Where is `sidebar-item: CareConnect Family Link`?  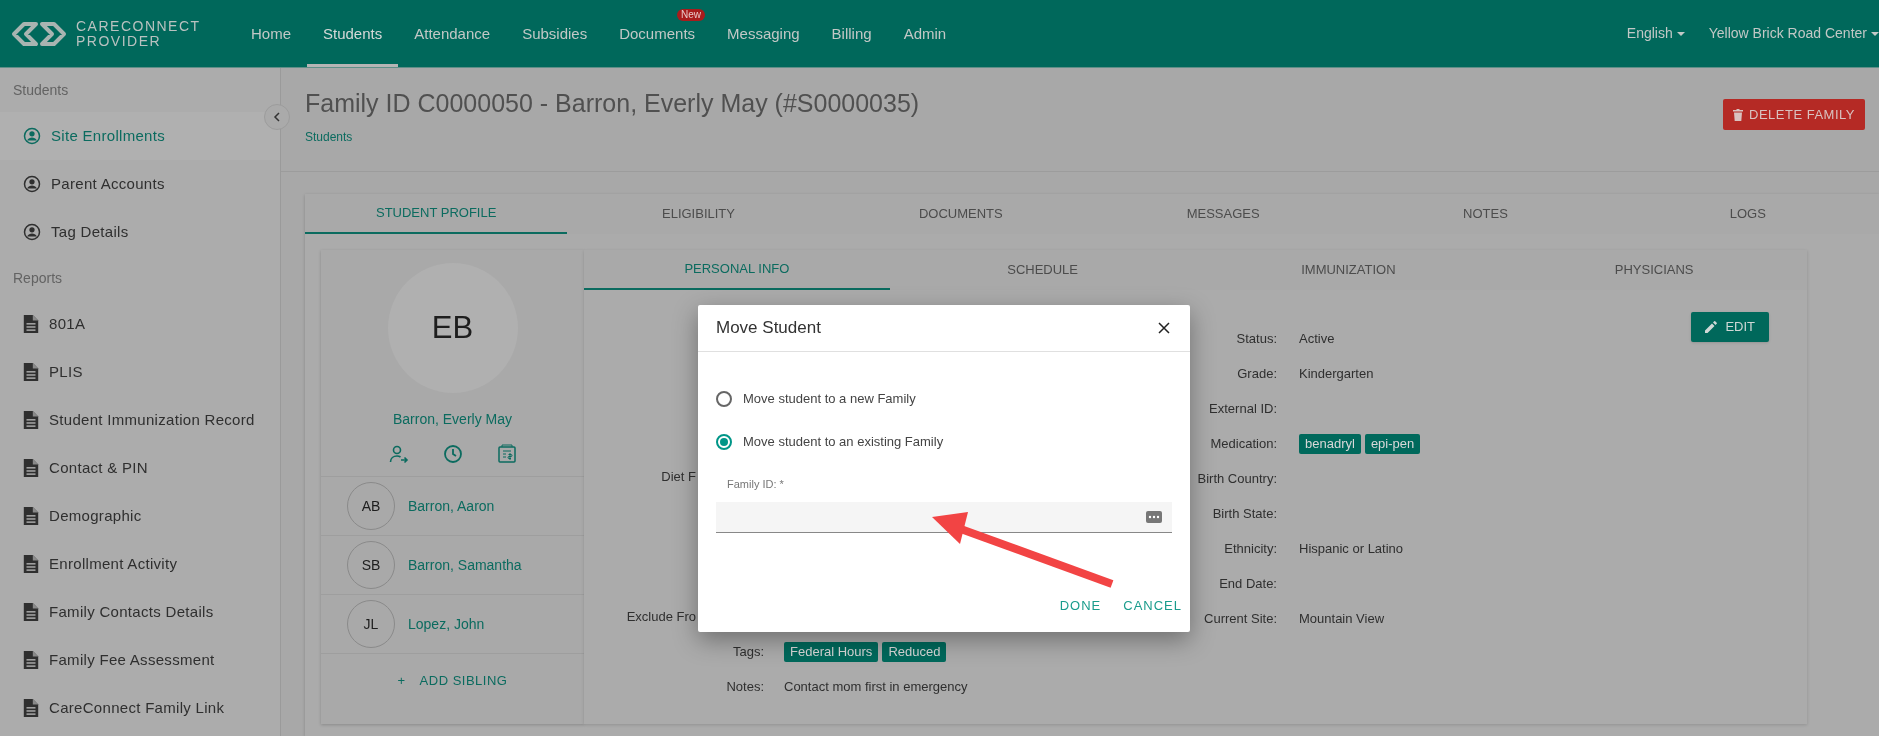
sidebar-item: CareConnect Family Link is located at coordinates (140, 708).